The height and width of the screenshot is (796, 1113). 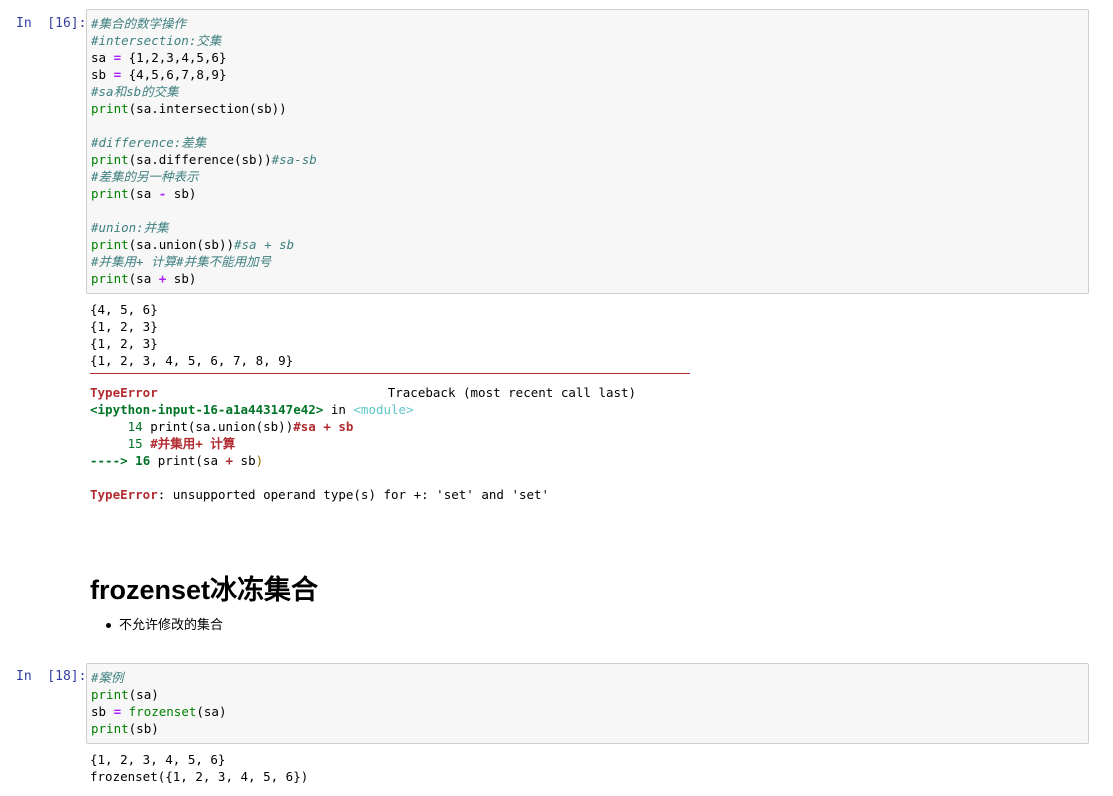 What do you see at coordinates (587, 23) in the screenshot?
I see `code-line: #集合的数学操作` at bounding box center [587, 23].